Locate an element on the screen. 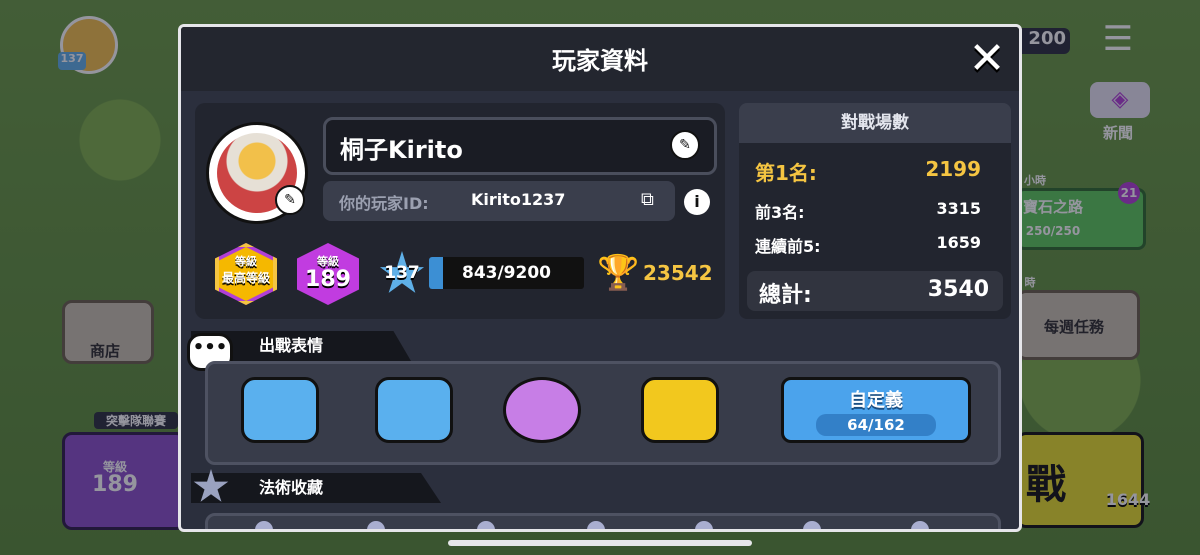 This screenshot has height=555, width=1200. player-id-value: Kirito1237 is located at coordinates (518, 199).